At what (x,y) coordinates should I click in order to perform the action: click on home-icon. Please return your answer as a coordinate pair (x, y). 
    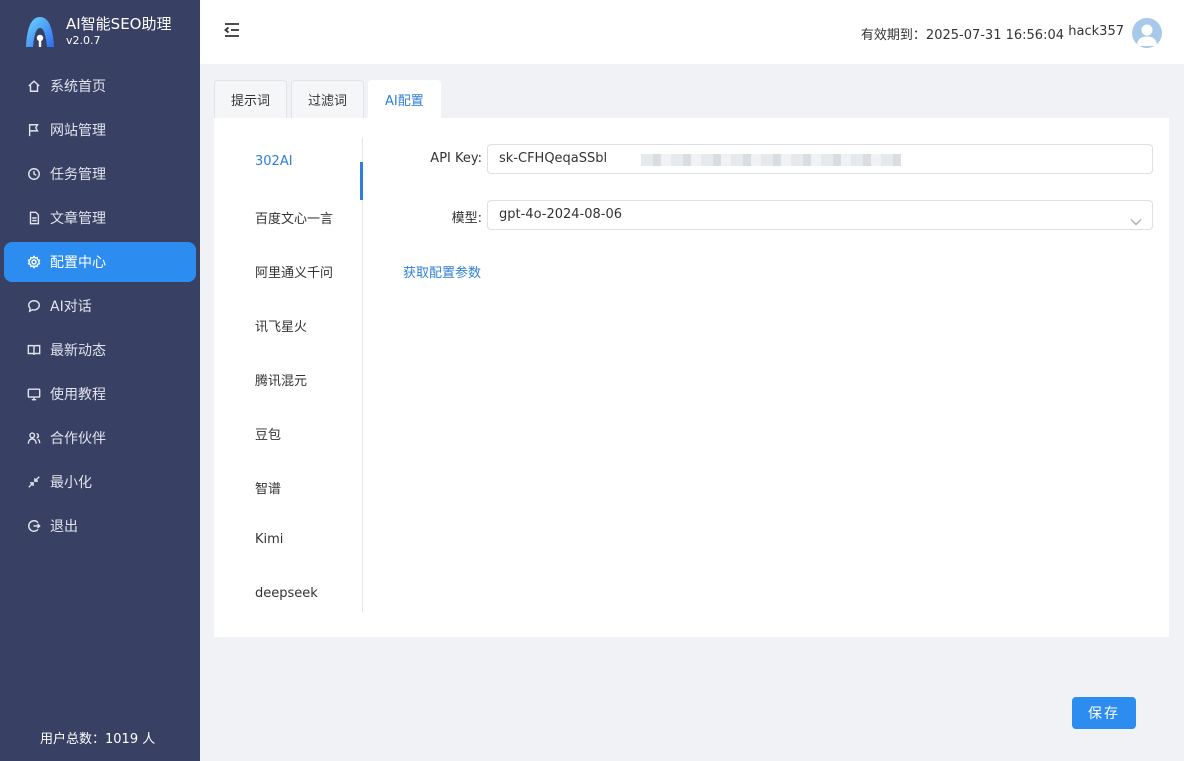
    Looking at the image, I should click on (34, 86).